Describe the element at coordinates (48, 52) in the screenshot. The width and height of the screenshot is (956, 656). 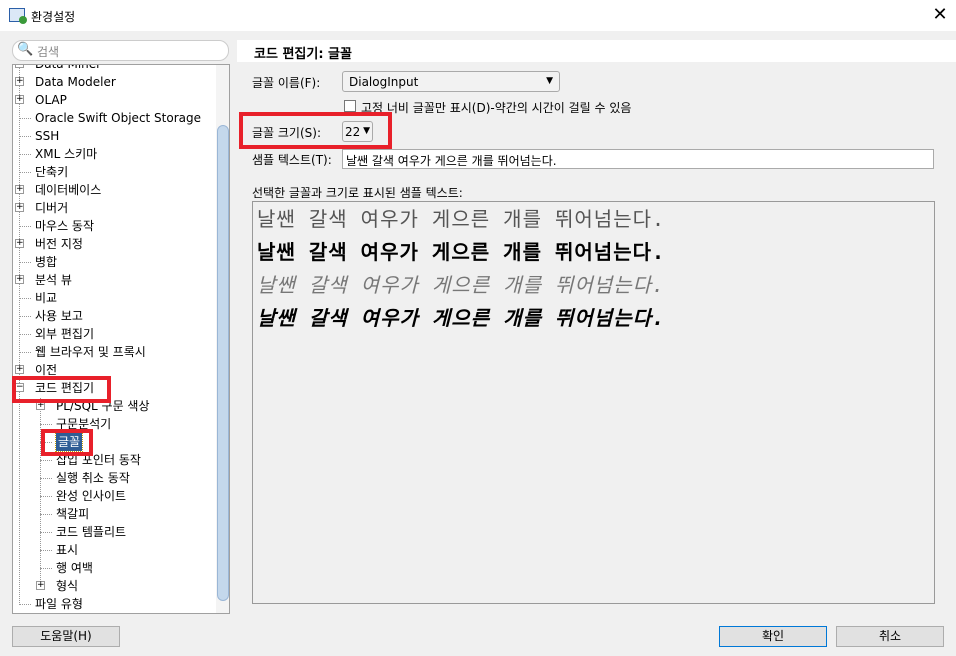
I see `search-placeholder: 검색` at that location.